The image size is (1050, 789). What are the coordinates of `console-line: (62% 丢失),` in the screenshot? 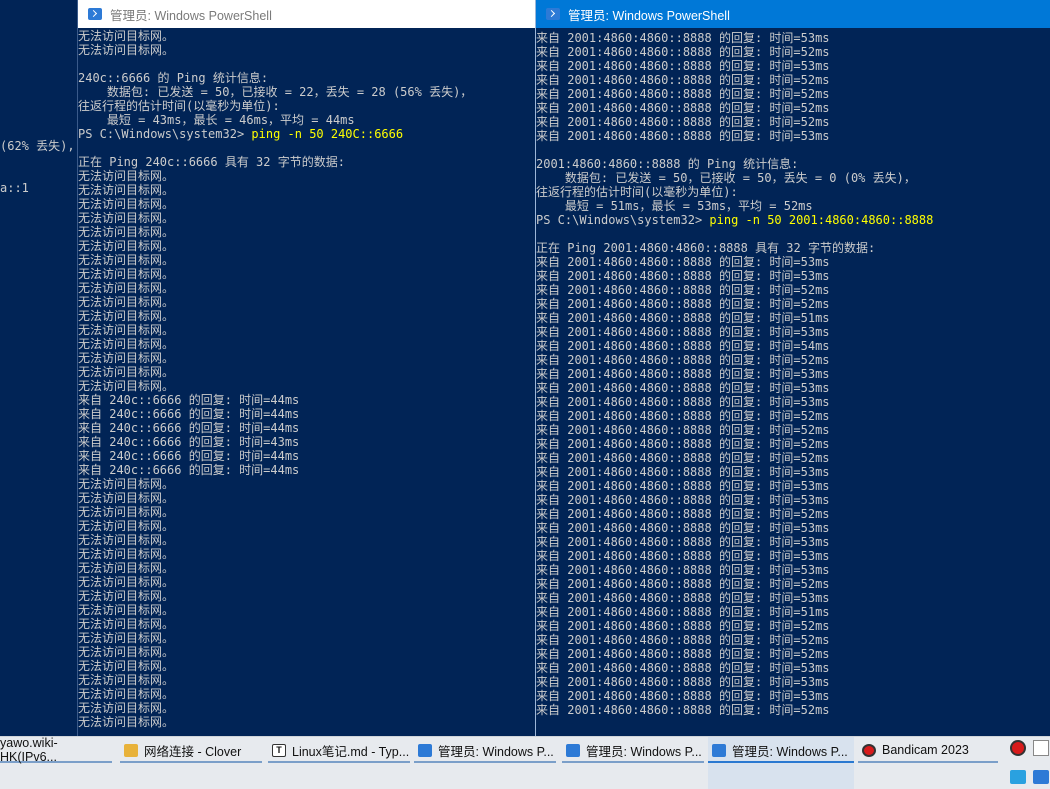 It's located at (37, 146).